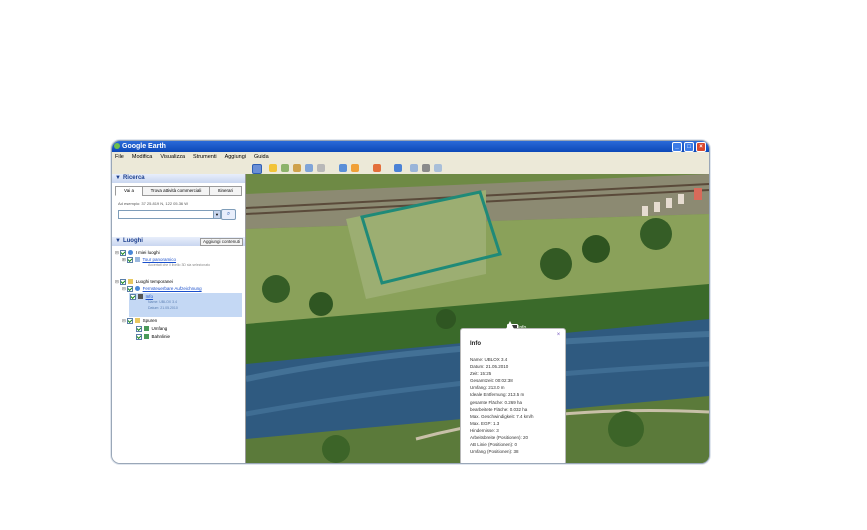 The height and width of the screenshot is (530, 867). What do you see at coordinates (151, 328) in the screenshot?
I see `tree-item-perimeter: Umfang` at bounding box center [151, 328].